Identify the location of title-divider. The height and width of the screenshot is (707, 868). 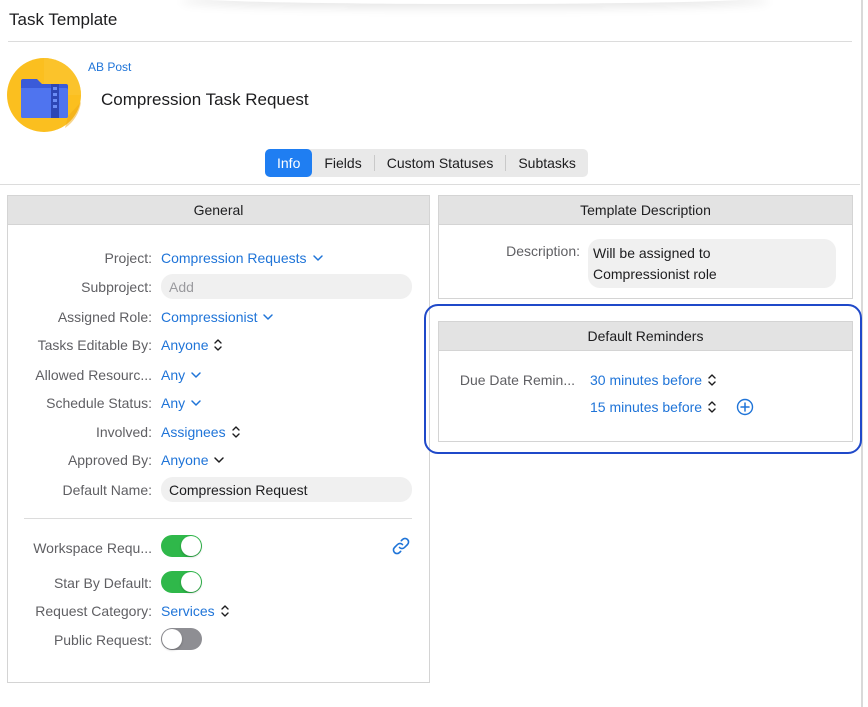
(430, 41).